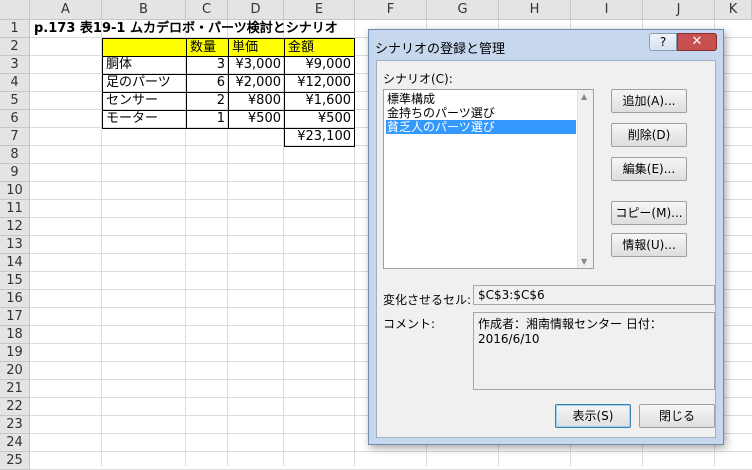 Image resolution: width=752 pixels, height=470 pixels. What do you see at coordinates (15, 65) in the screenshot?
I see `row-header: 3` at bounding box center [15, 65].